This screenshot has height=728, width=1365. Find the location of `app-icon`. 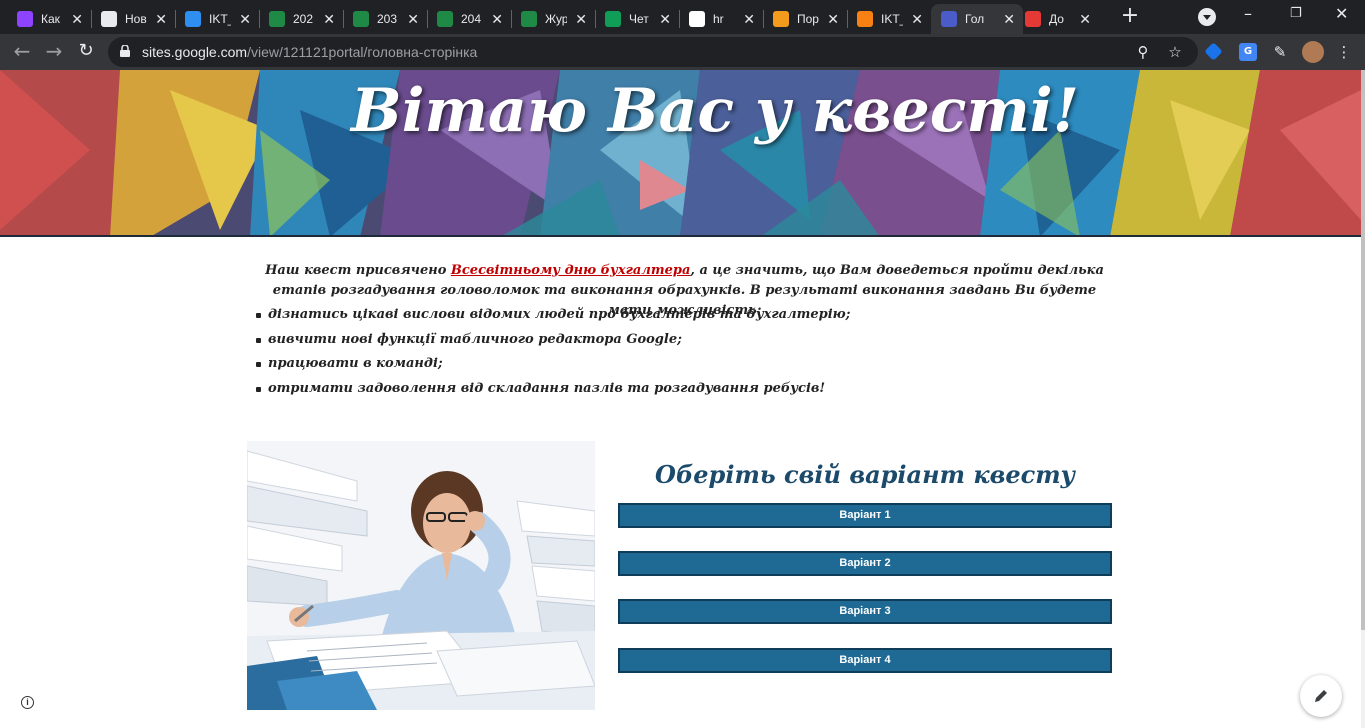

app-icon is located at coordinates (25, 19).